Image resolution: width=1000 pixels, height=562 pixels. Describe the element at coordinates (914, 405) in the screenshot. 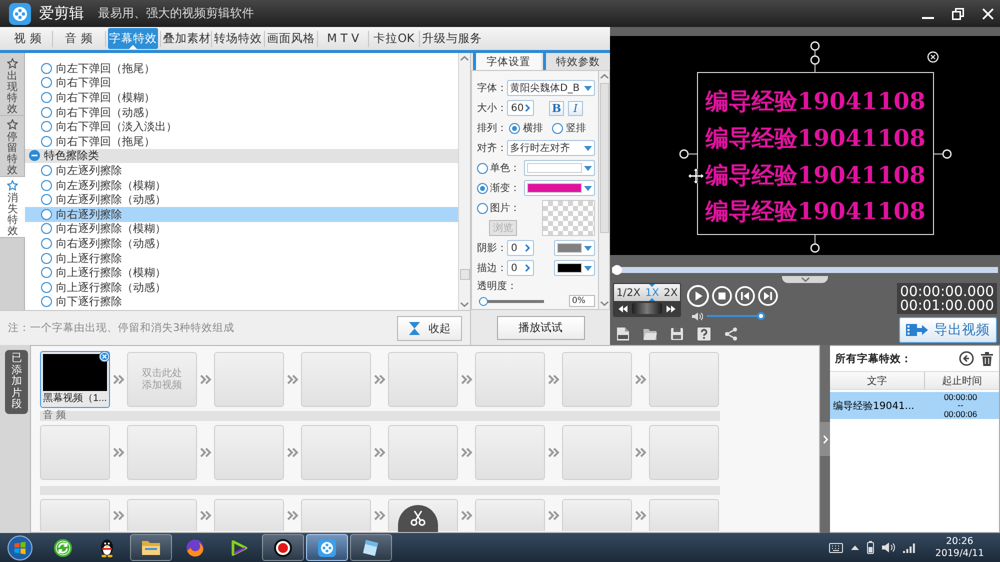

I see `caption-row: 编导经验19041... 00:00:00 -- 00:00:06` at that location.